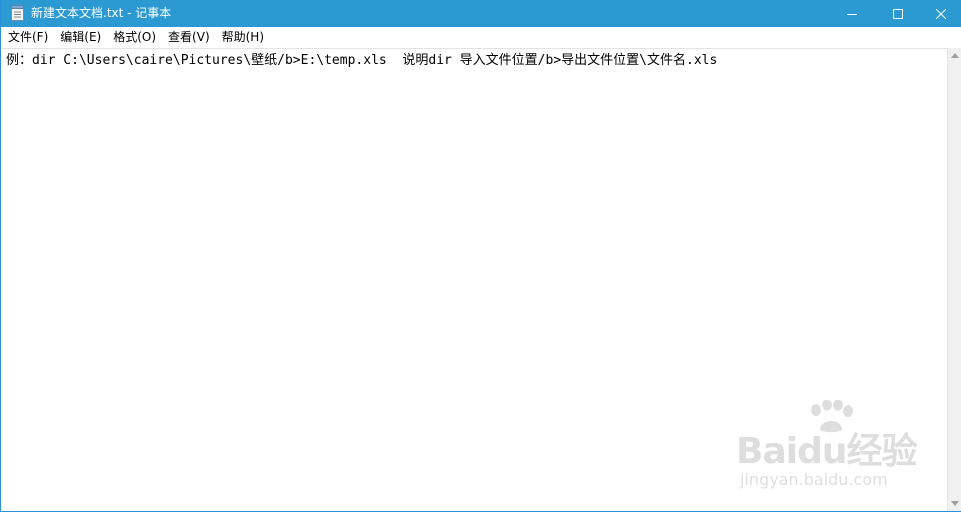 The width and height of the screenshot is (961, 512). Describe the element at coordinates (189, 37) in the screenshot. I see `menu-view: 查看(V)` at that location.